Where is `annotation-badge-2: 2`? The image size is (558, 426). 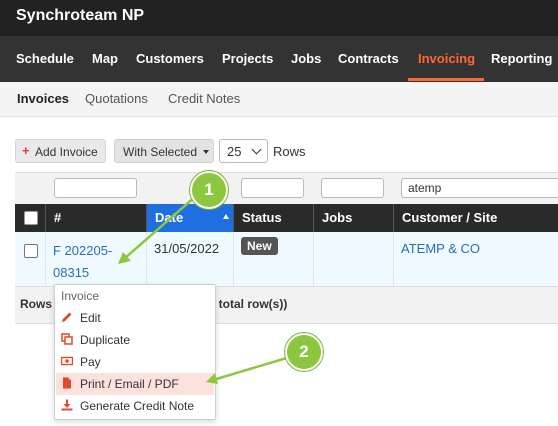 annotation-badge-2: 2 is located at coordinates (304, 352).